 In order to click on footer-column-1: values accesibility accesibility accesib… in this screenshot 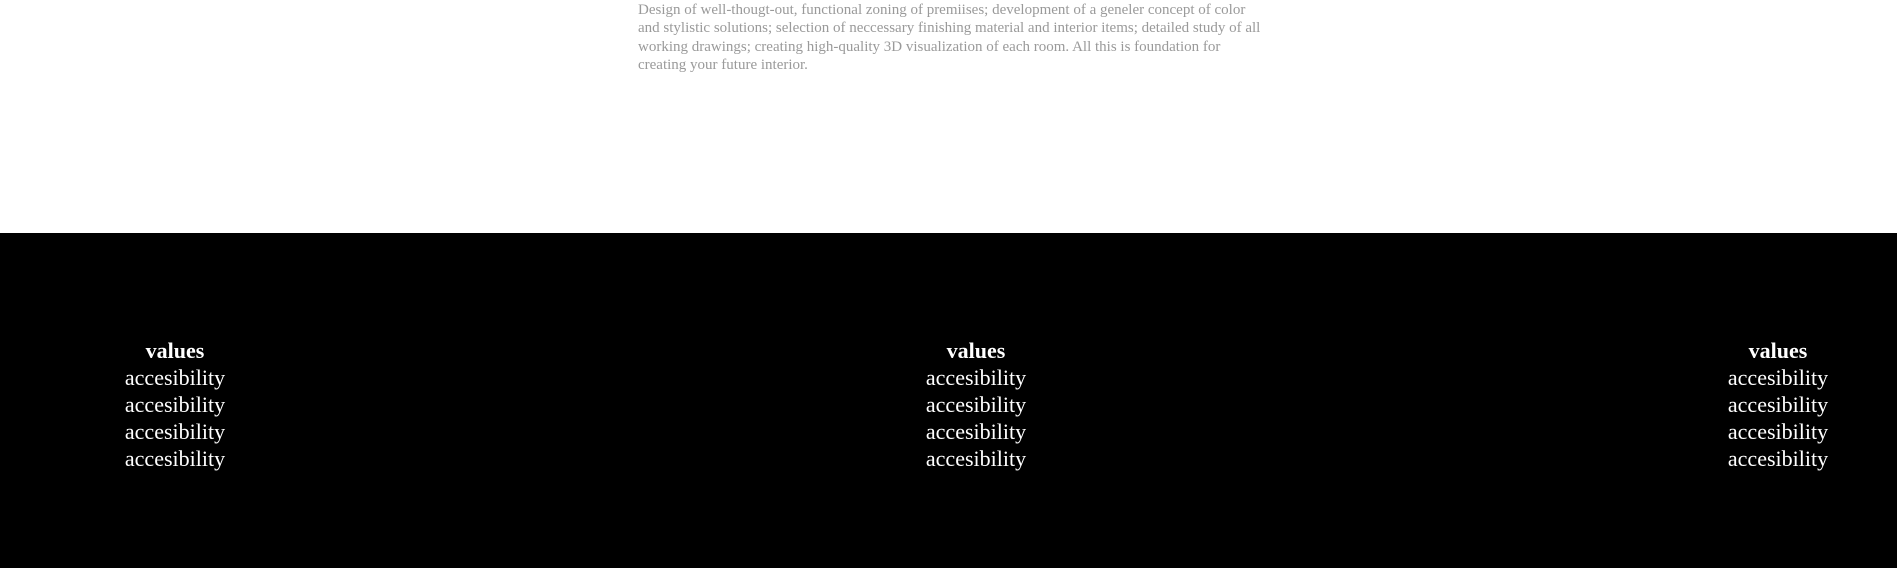, I will do `click(175, 404)`.